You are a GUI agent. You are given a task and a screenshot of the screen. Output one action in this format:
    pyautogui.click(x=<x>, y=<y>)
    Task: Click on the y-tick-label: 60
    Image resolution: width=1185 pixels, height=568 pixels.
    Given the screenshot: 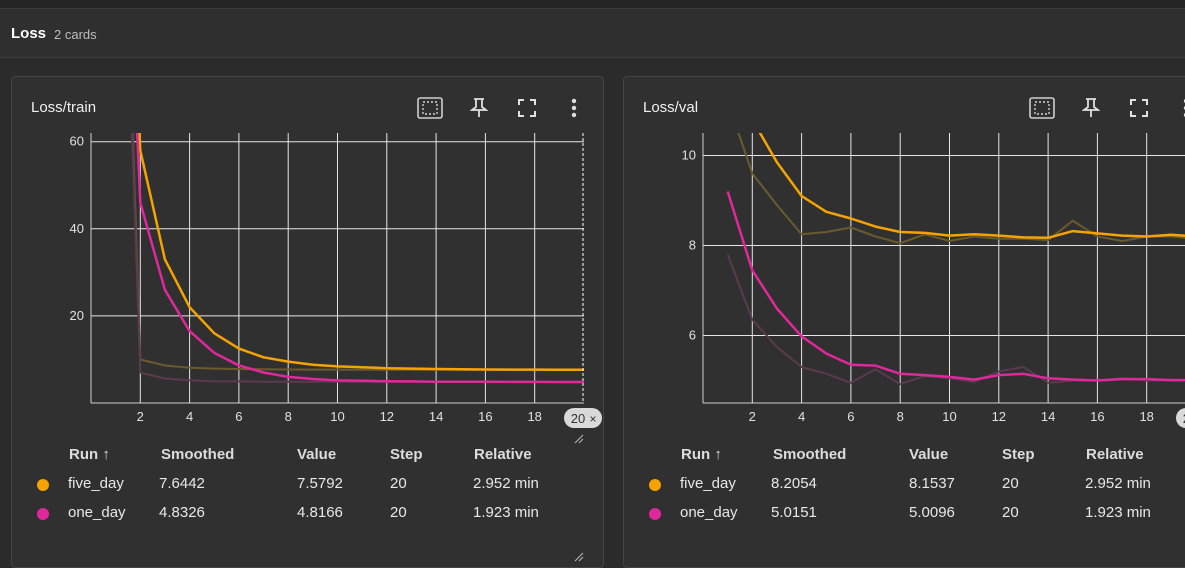 What is the action you would take?
    pyautogui.click(x=77, y=141)
    